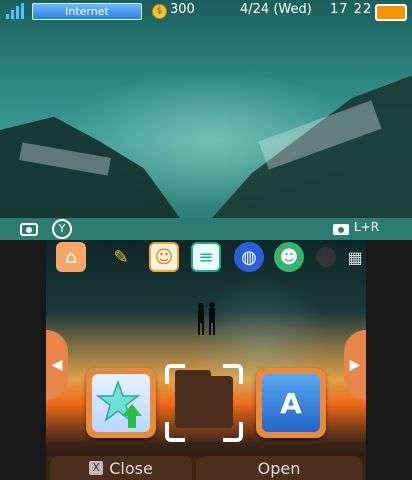 This screenshot has width=412, height=480. Describe the element at coordinates (87, 11) in the screenshot. I see `connection-label: Internet` at that location.